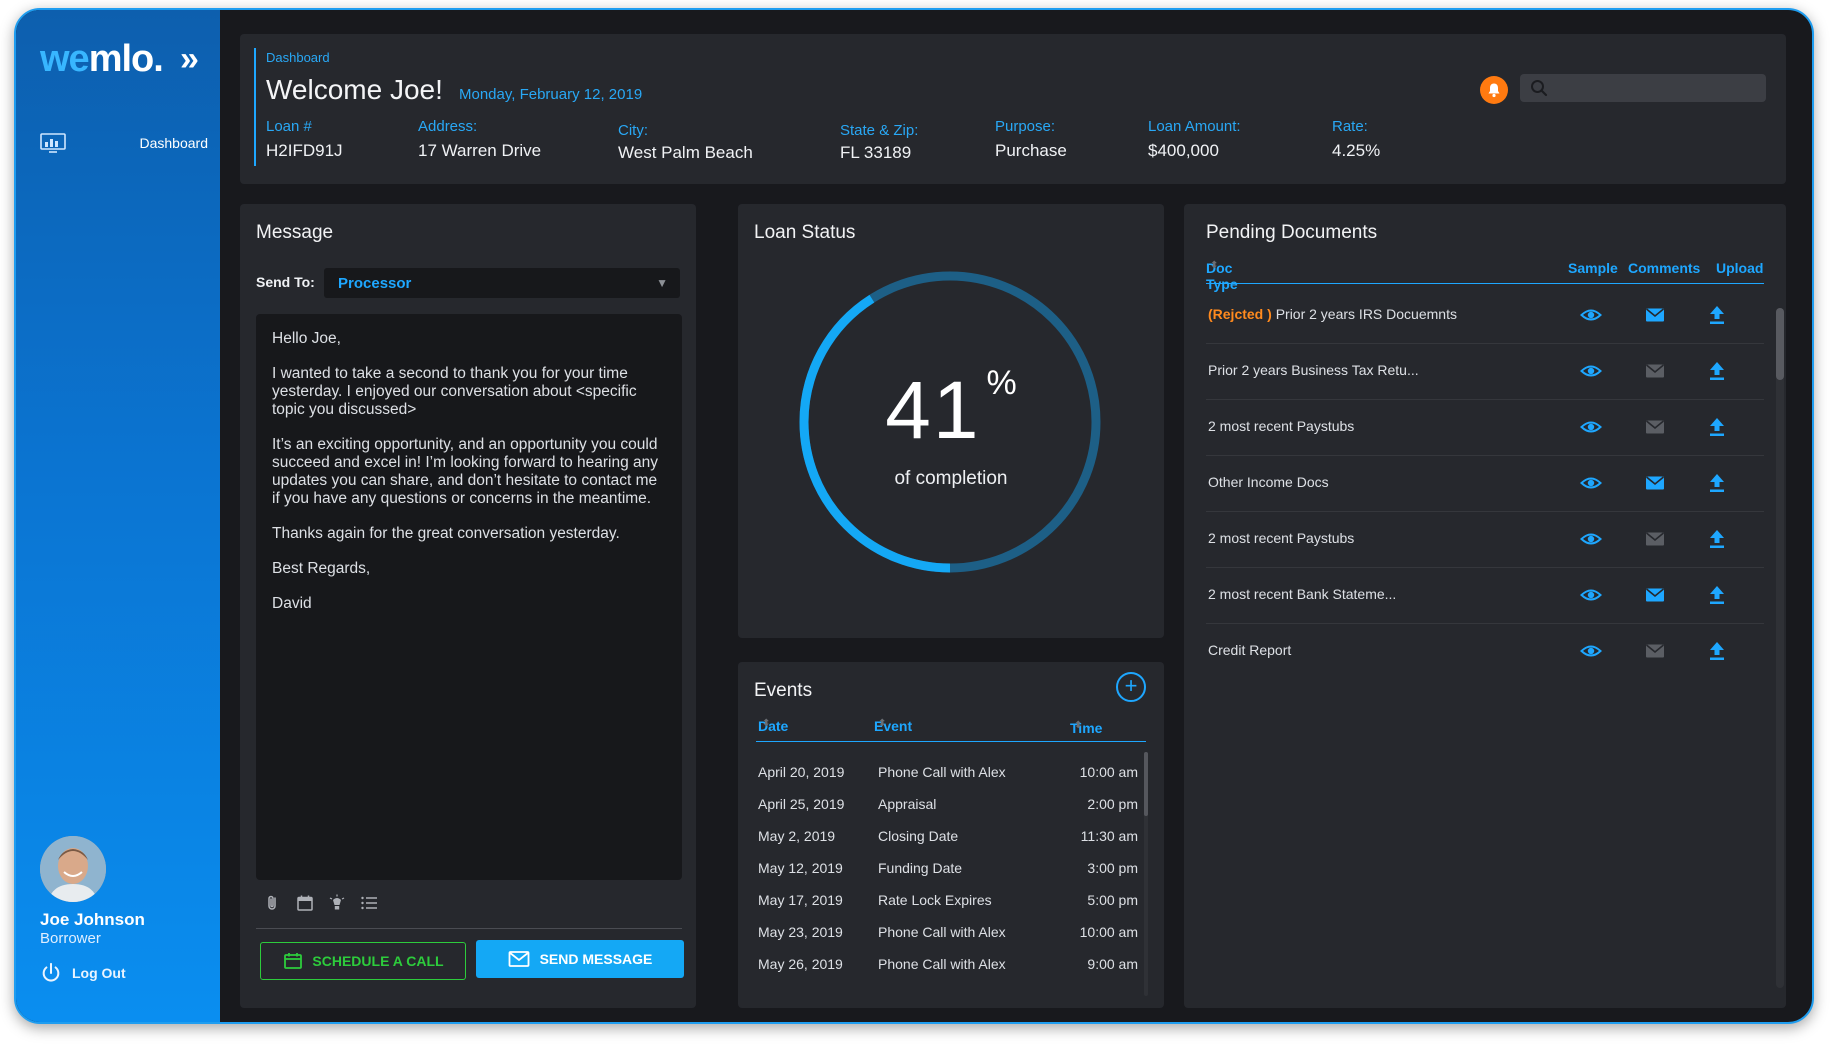  What do you see at coordinates (1112, 868) in the screenshot?
I see `event-time: 3:00 pm` at bounding box center [1112, 868].